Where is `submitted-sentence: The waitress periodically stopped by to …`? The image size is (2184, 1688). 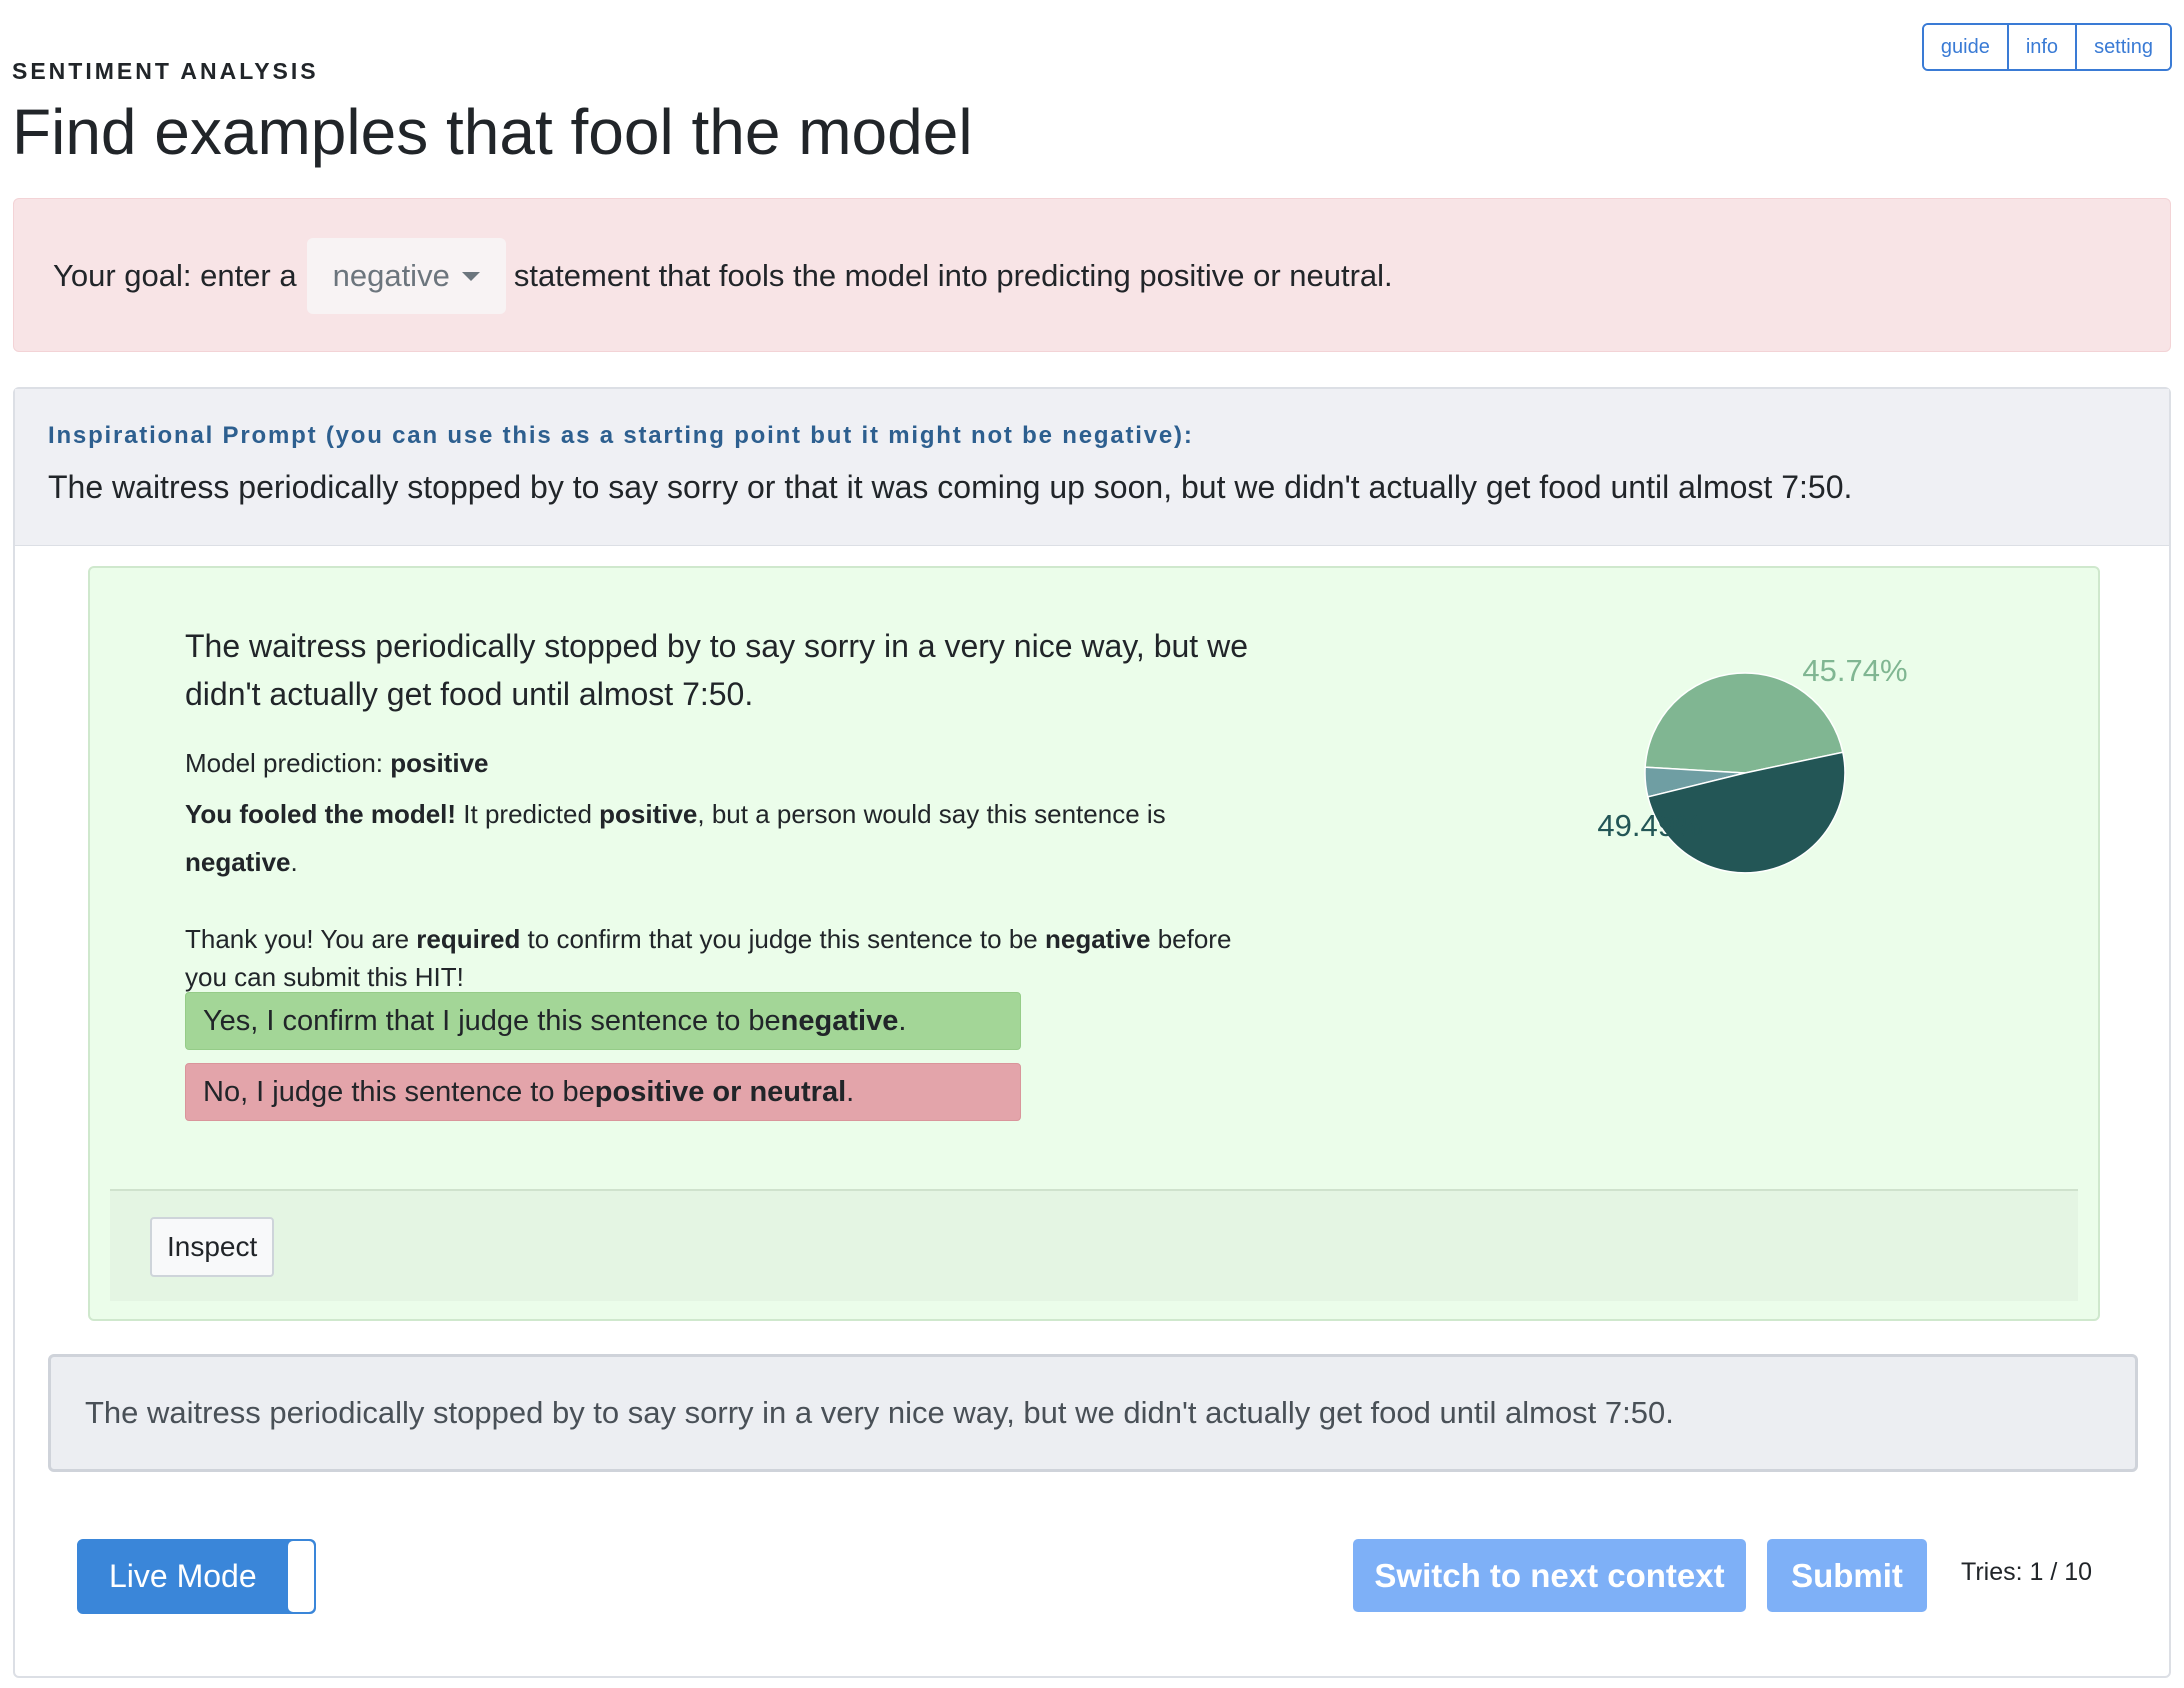 submitted-sentence: The waitress periodically stopped by to … is located at coordinates (716, 670).